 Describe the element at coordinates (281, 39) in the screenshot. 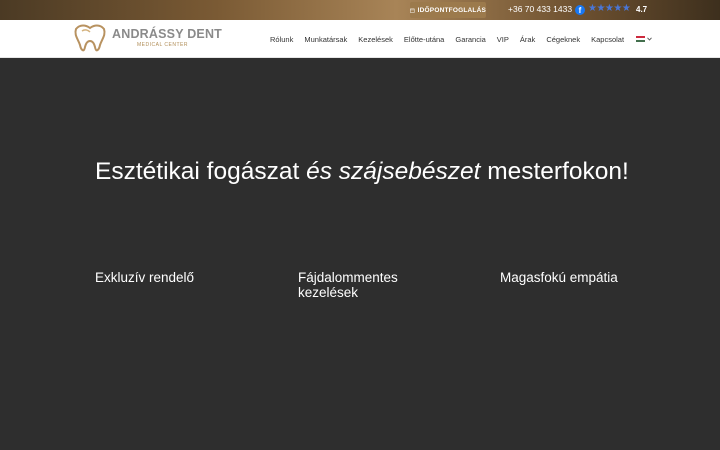

I see `nav-item-rolunk: Rólunk` at that location.